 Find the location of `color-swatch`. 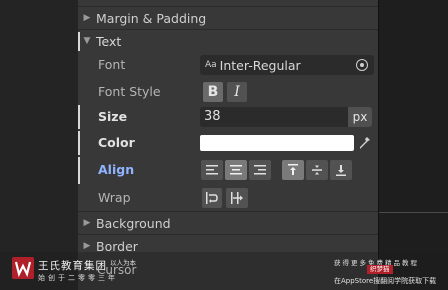

color-swatch is located at coordinates (277, 143).